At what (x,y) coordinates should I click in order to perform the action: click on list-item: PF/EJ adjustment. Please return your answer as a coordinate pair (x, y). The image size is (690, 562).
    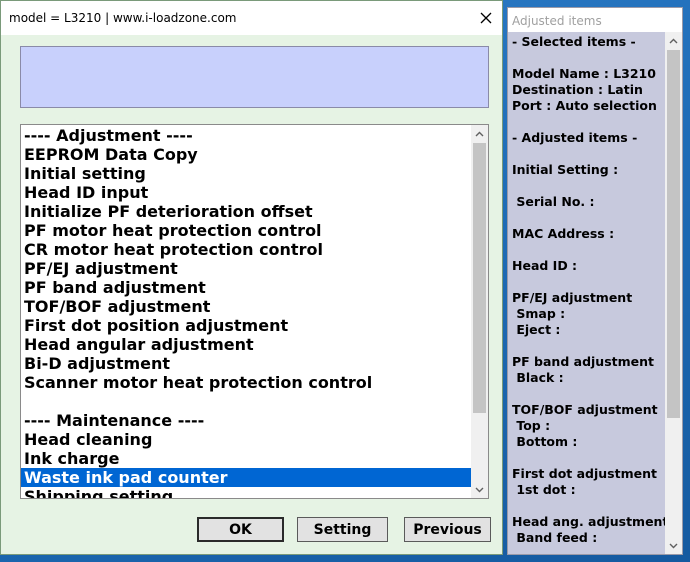
    Looking at the image, I should click on (246, 268).